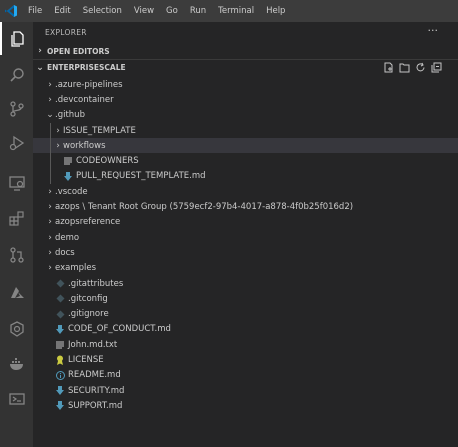  Describe the element at coordinates (245, 176) in the screenshot. I see `tree-file-item: PULL_REQUEST_TEMPLATE.md` at that location.